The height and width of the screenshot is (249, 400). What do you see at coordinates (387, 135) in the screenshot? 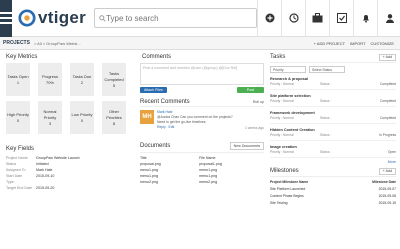
I see `task-status: In Progress` at bounding box center [387, 135].